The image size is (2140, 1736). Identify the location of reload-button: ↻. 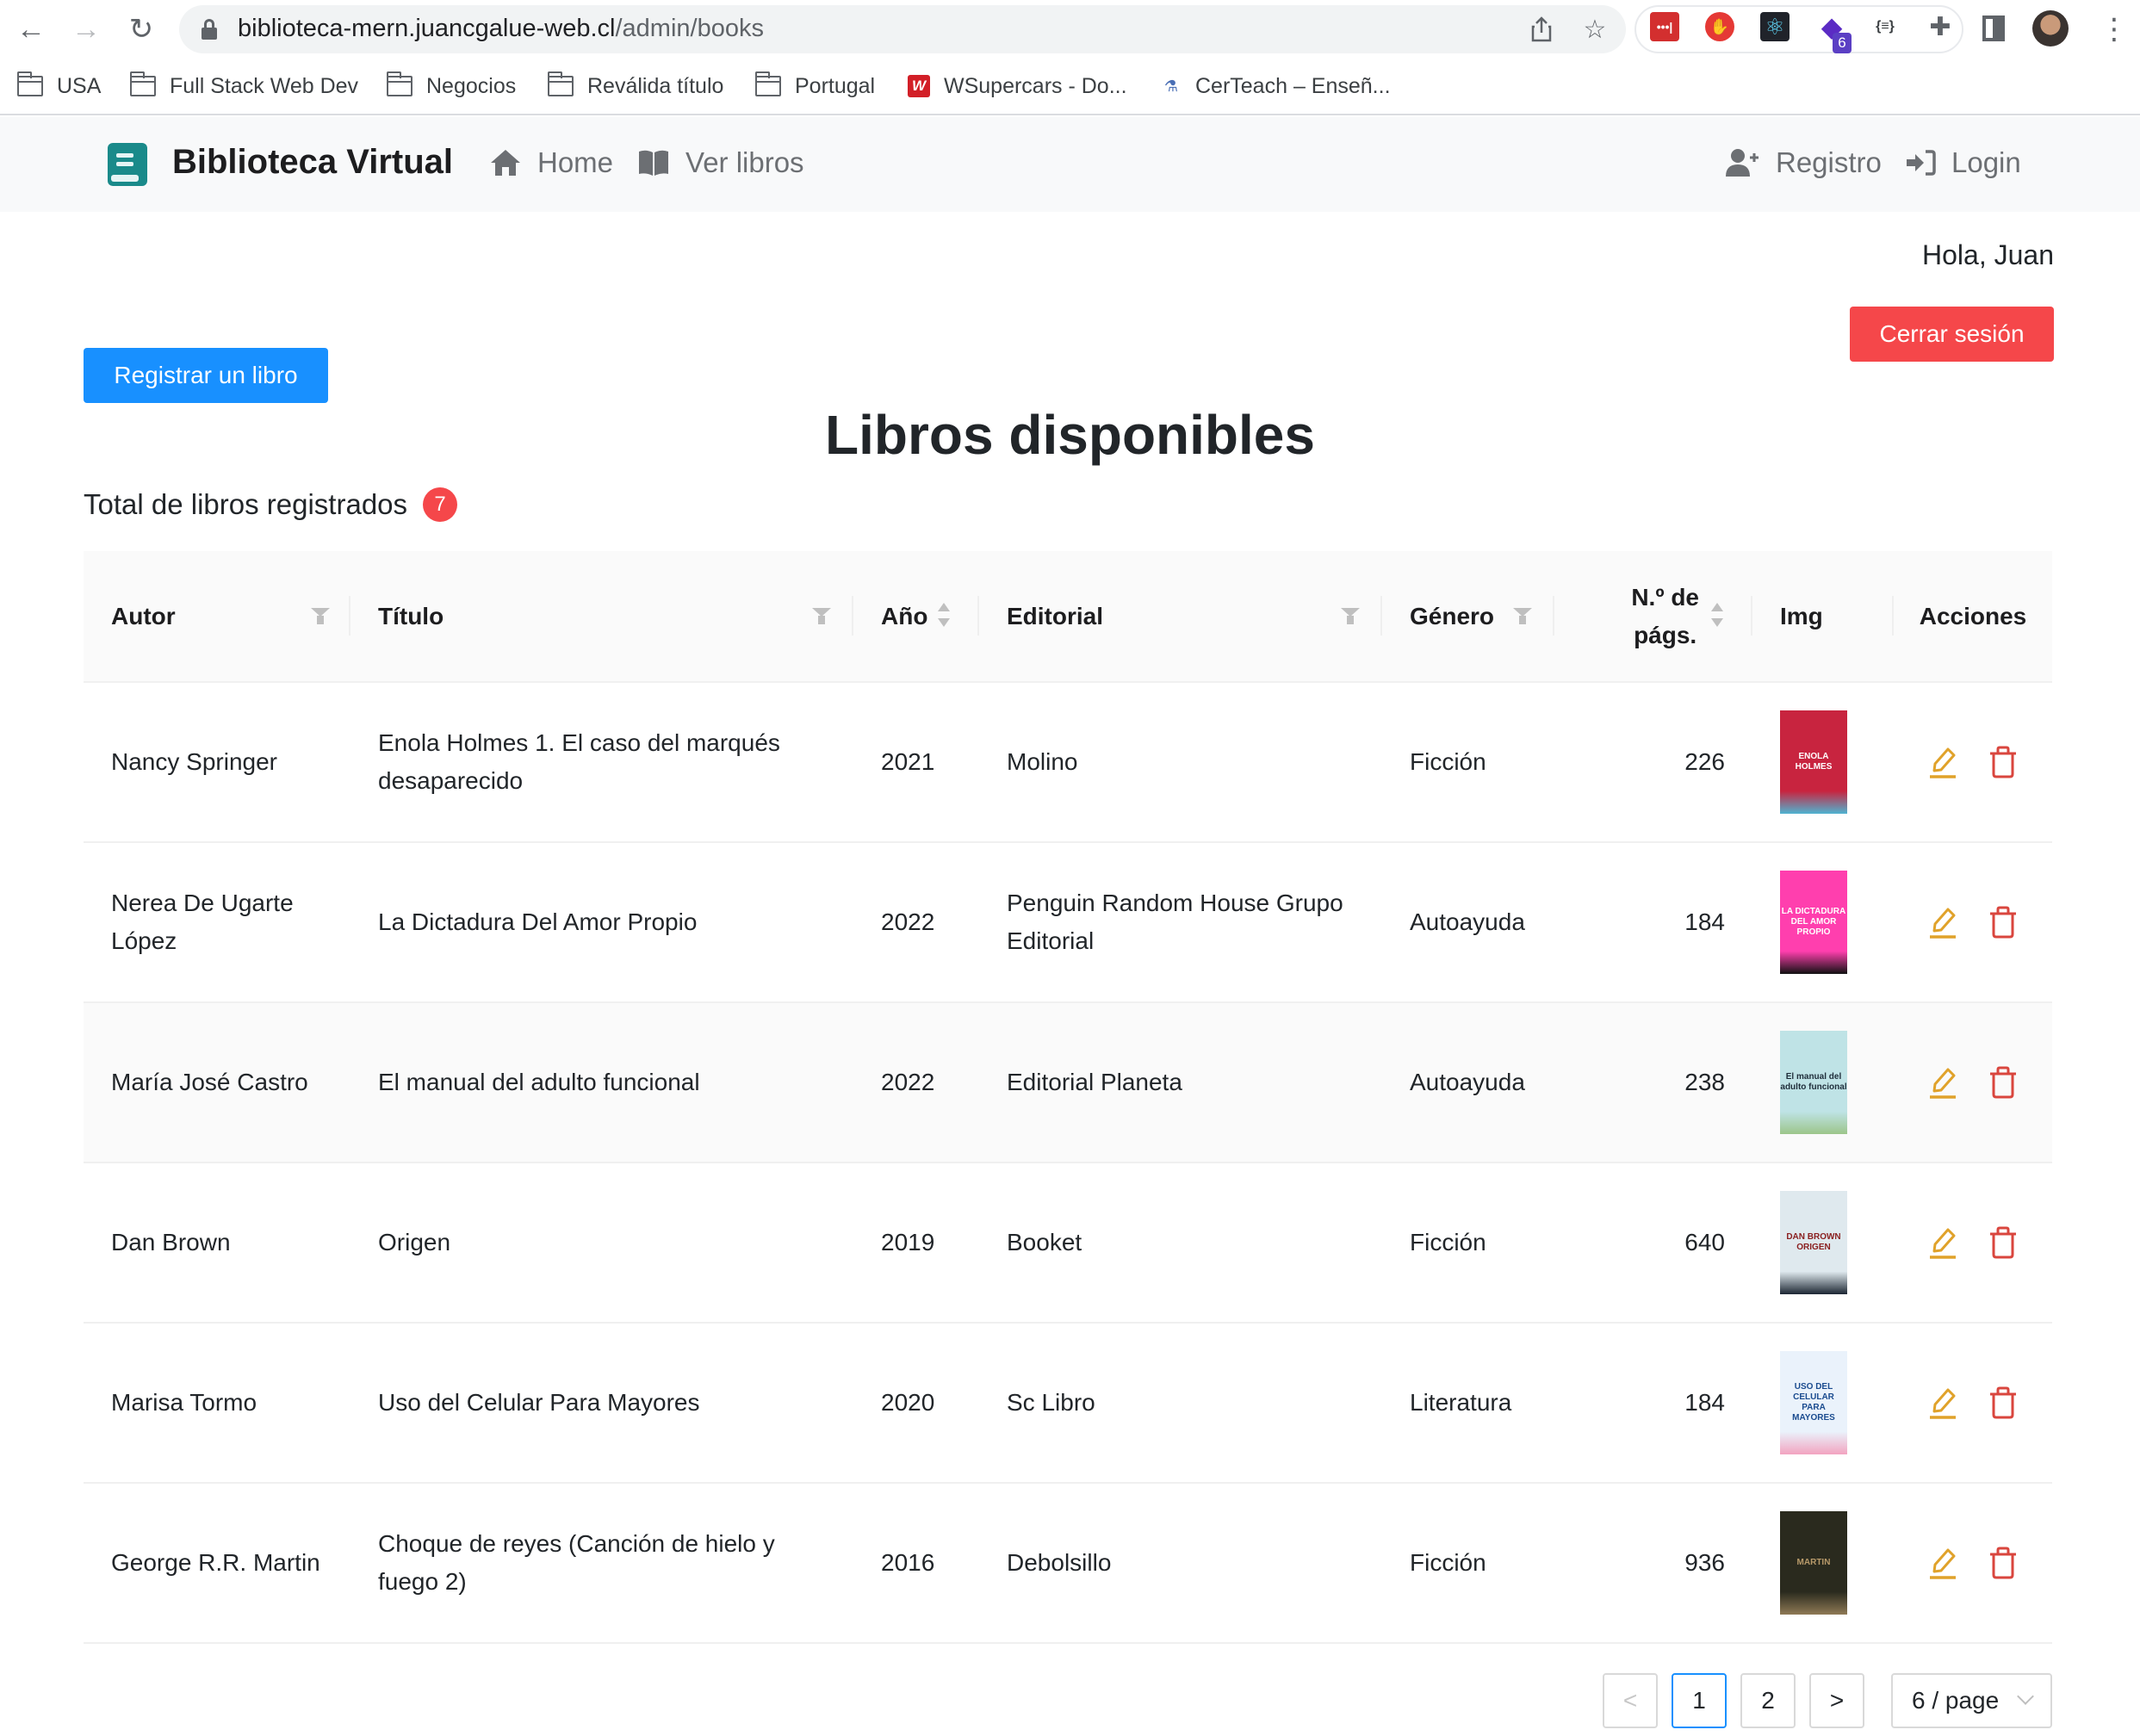
(141, 29).